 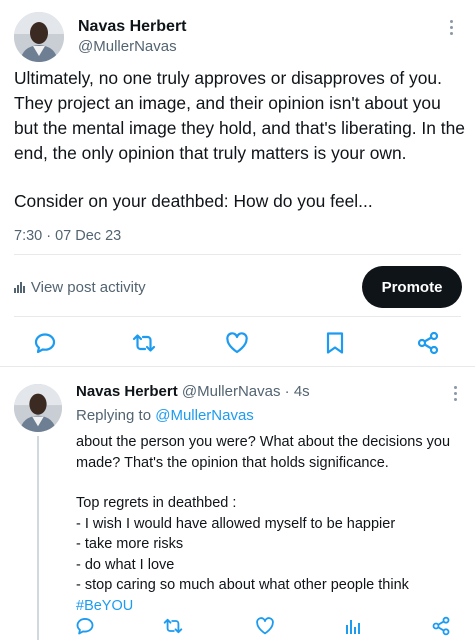 I want to click on reply-author-name: Navas Herbert, so click(x=127, y=391).